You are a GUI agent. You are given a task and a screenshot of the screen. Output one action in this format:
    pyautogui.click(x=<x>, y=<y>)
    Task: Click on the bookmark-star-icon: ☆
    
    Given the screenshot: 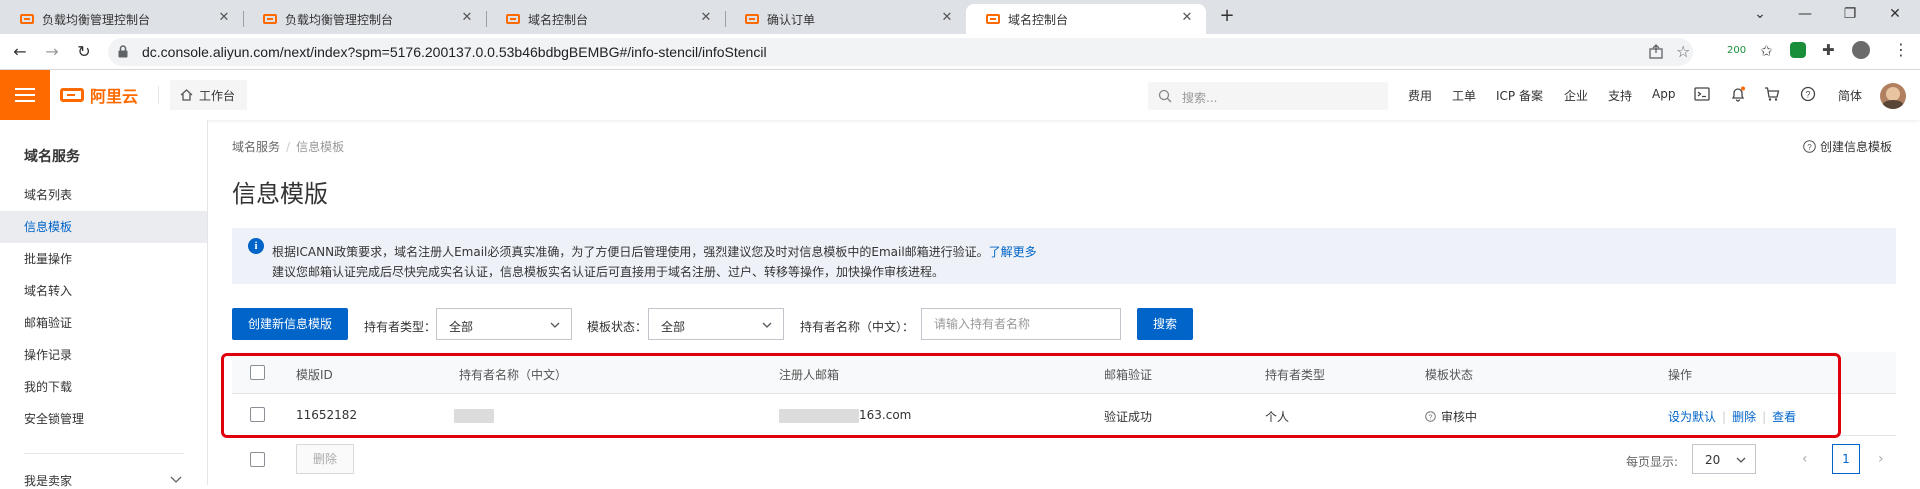 What is the action you would take?
    pyautogui.click(x=1683, y=51)
    